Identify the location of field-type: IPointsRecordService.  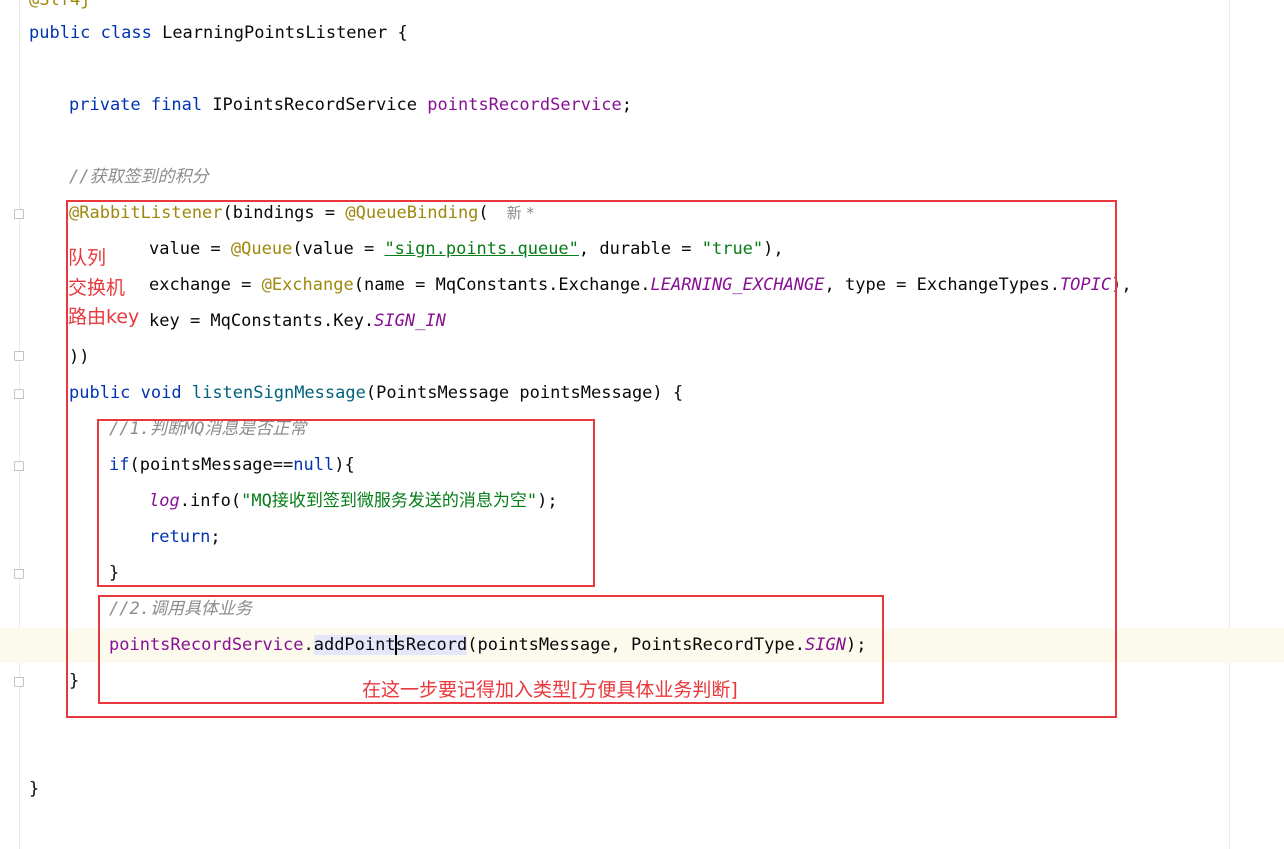
(315, 105).